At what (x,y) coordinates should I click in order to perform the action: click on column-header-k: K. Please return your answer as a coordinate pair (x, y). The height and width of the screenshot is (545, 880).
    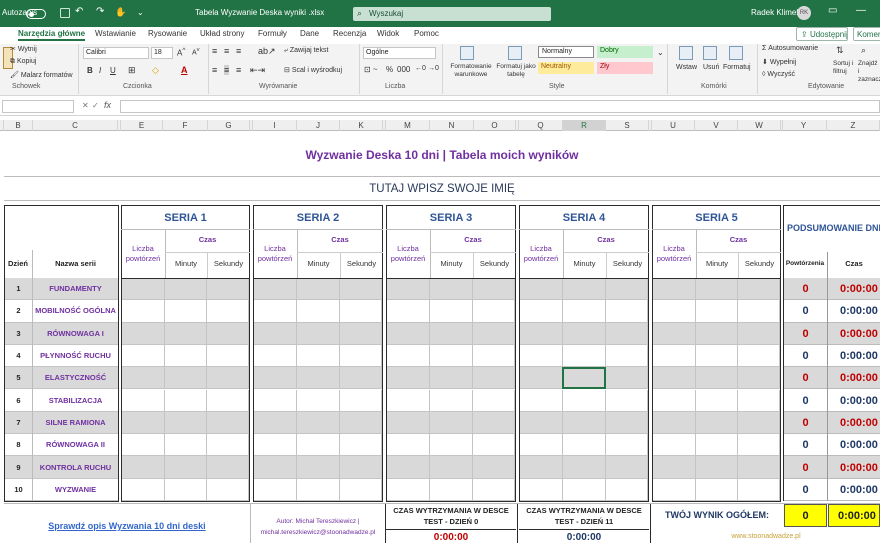
    Looking at the image, I should click on (361, 125).